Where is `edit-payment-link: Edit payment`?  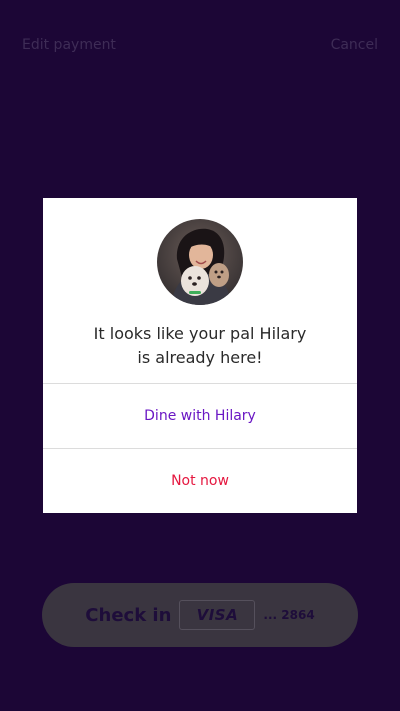 edit-payment-link: Edit payment is located at coordinates (69, 45).